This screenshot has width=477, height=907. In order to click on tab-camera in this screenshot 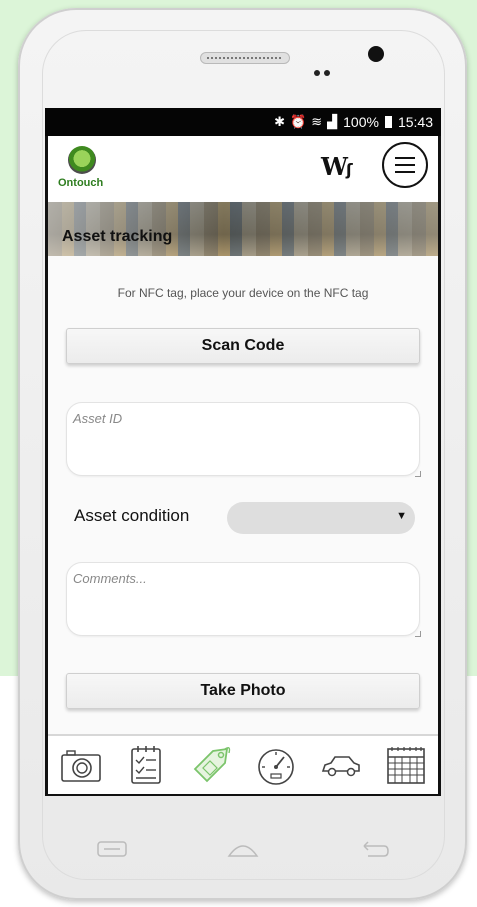, I will do `click(81, 765)`.